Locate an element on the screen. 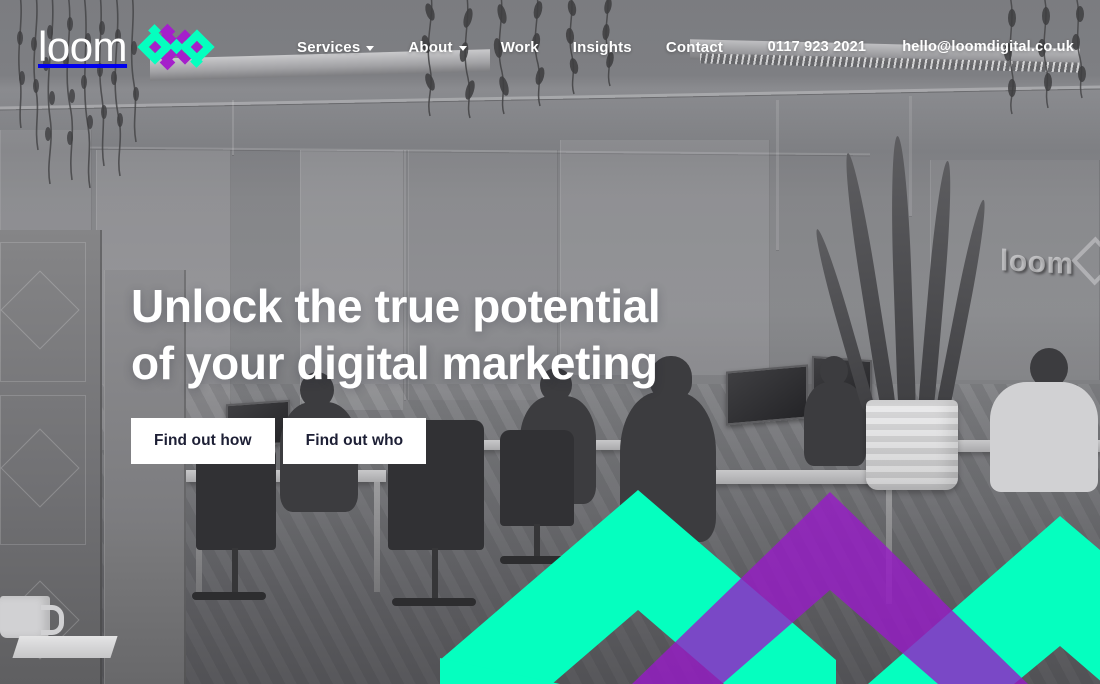 The height and width of the screenshot is (684, 1100). coffee-mug is located at coordinates (32, 617).